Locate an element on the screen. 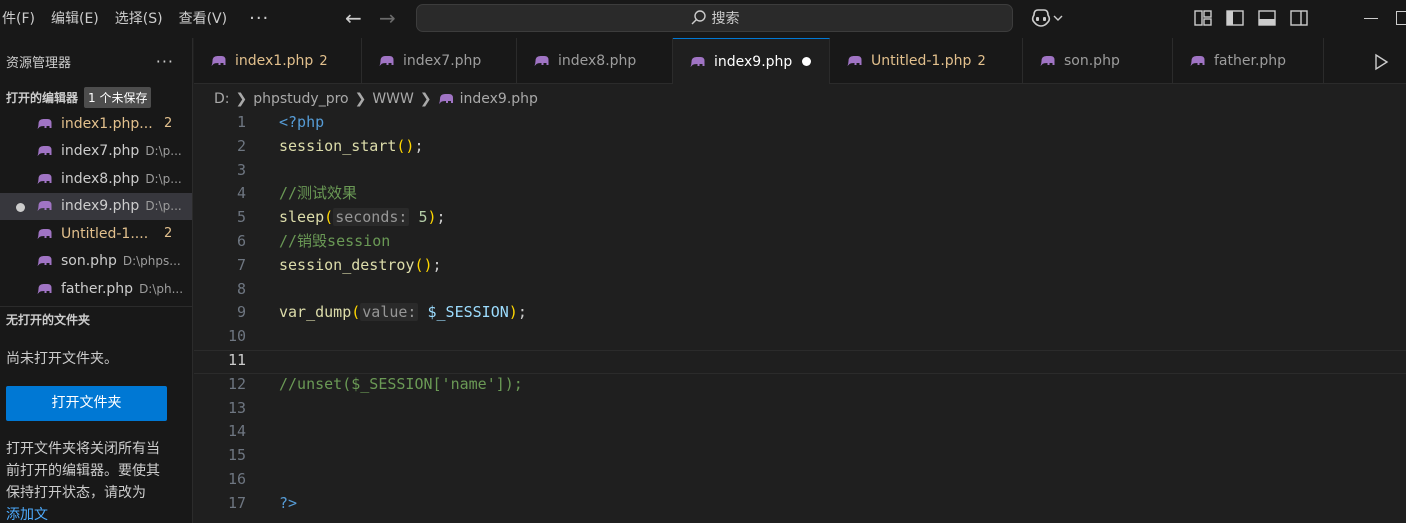 The image size is (1406, 523). maximize-window-icon is located at coordinates (1401, 18).